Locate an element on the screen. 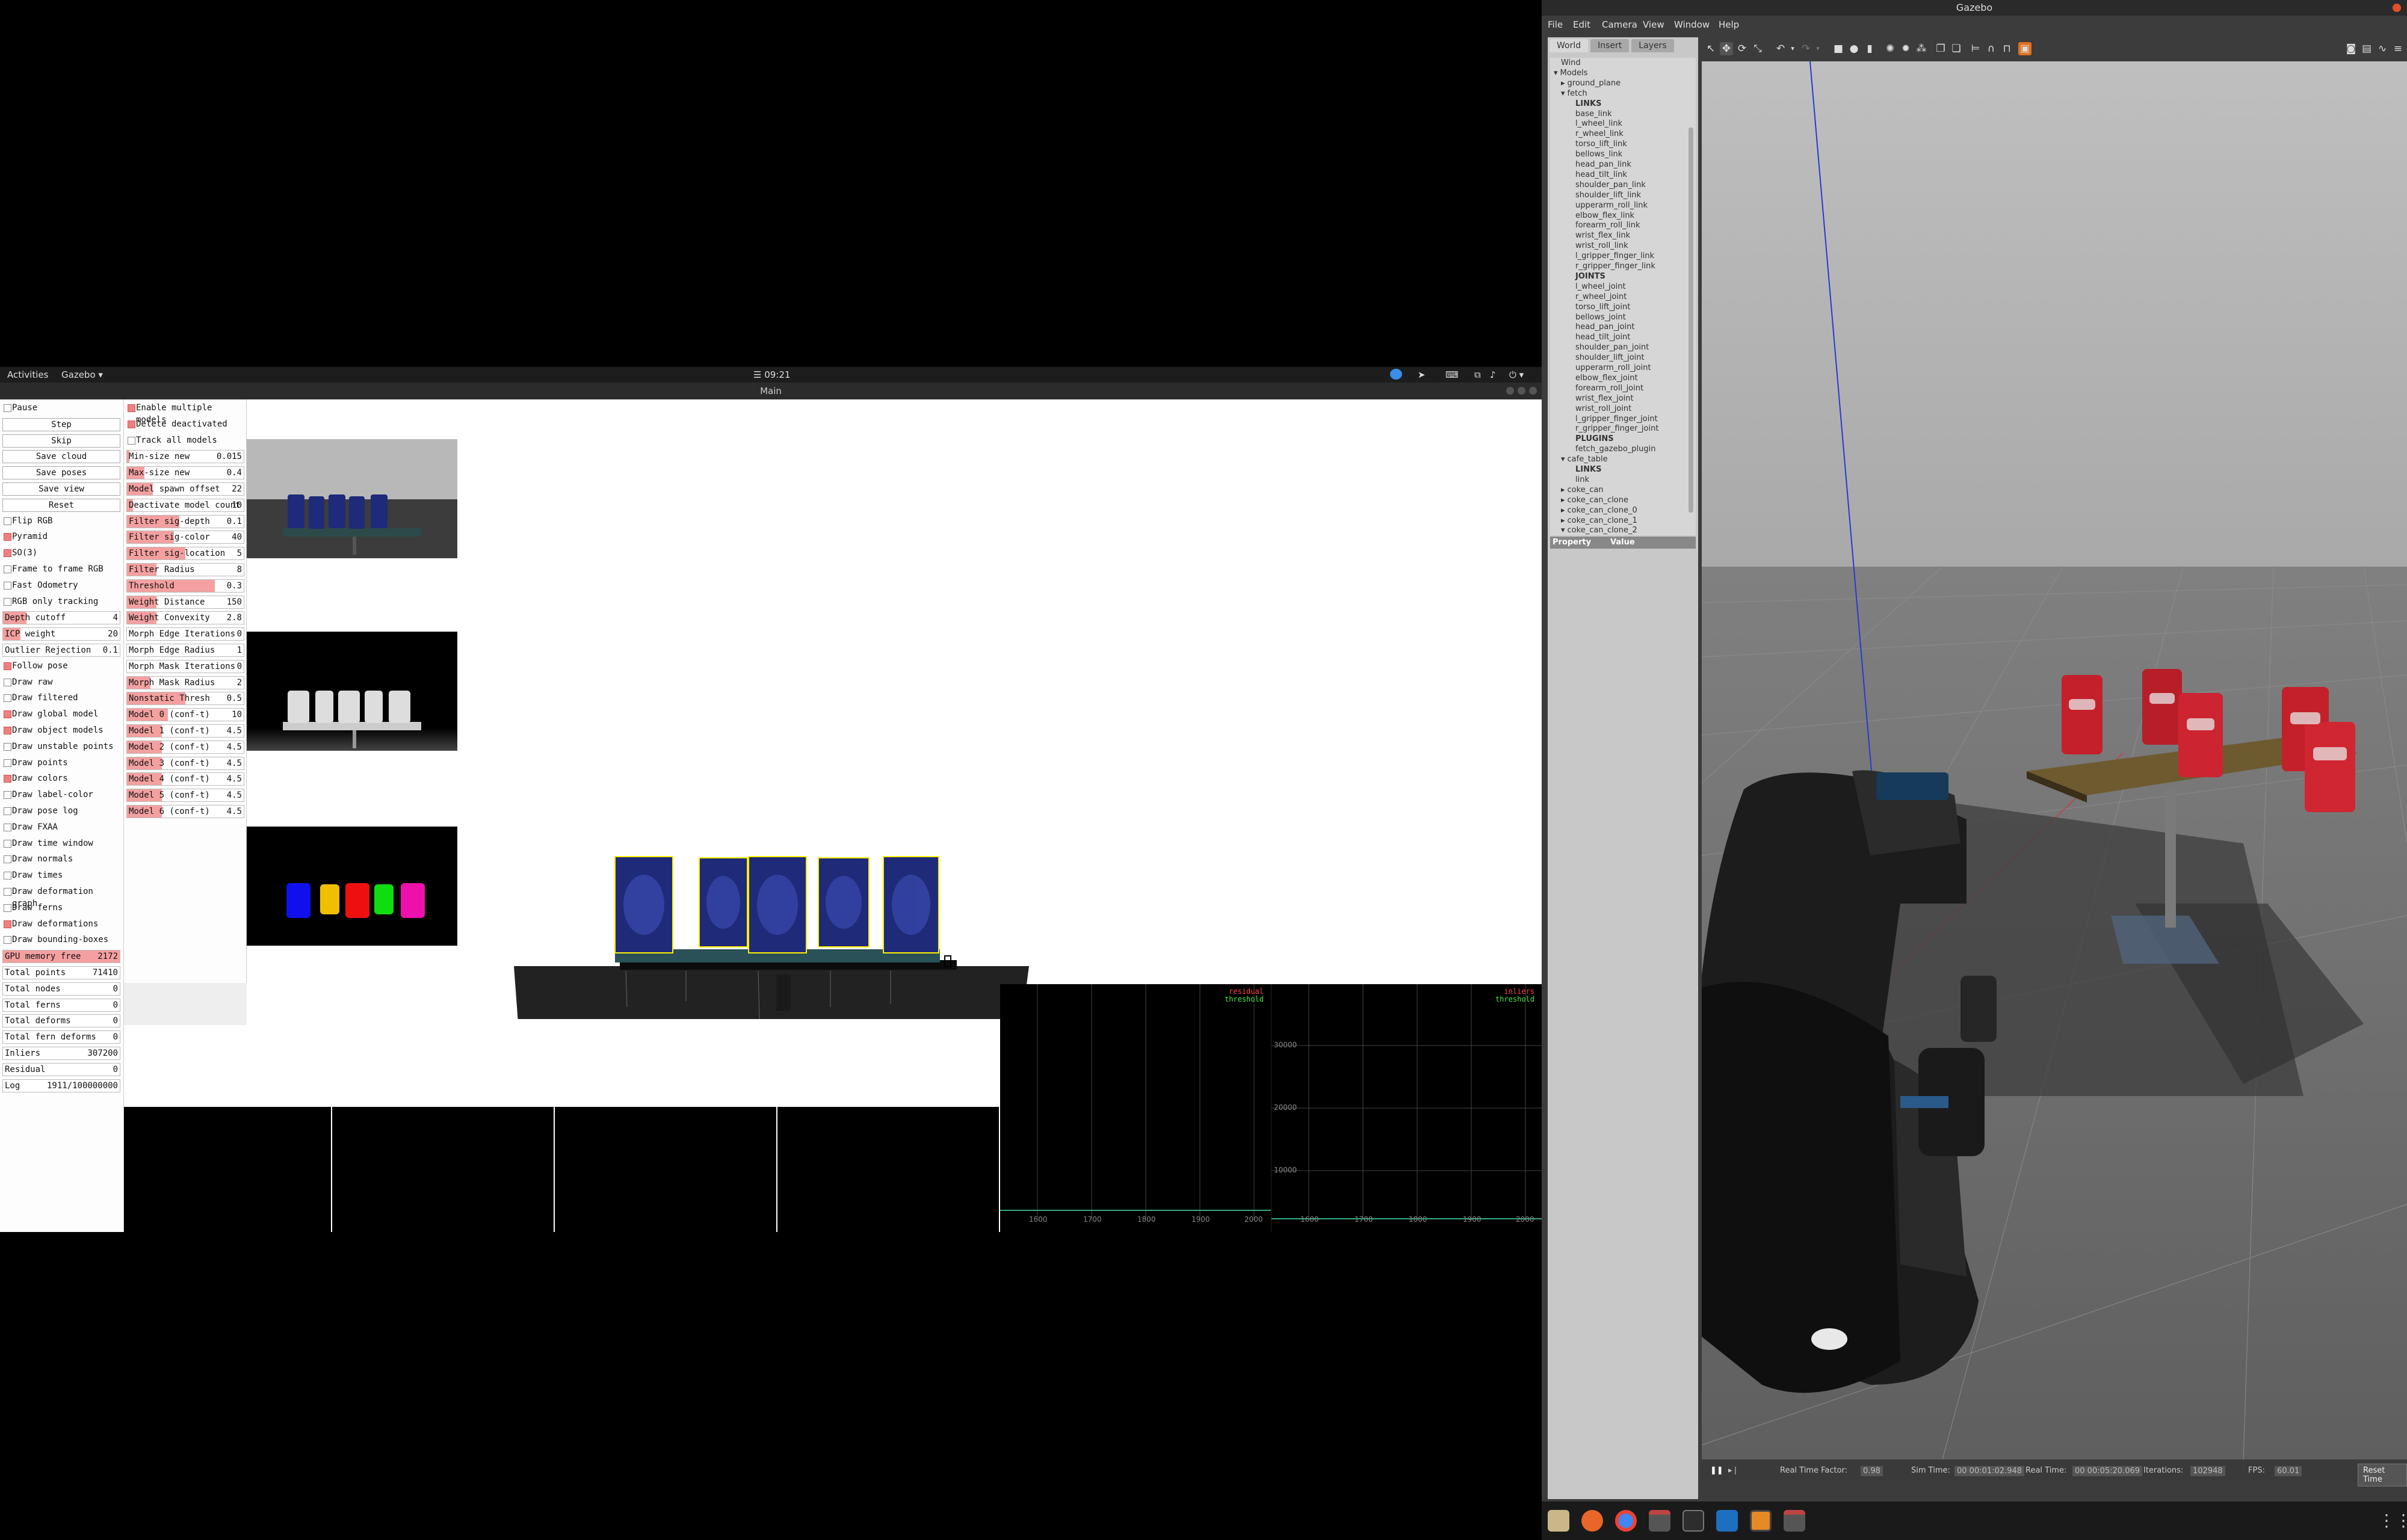  checkbox-rgb-only-tracking: RGB only tracking is located at coordinates (61, 602).